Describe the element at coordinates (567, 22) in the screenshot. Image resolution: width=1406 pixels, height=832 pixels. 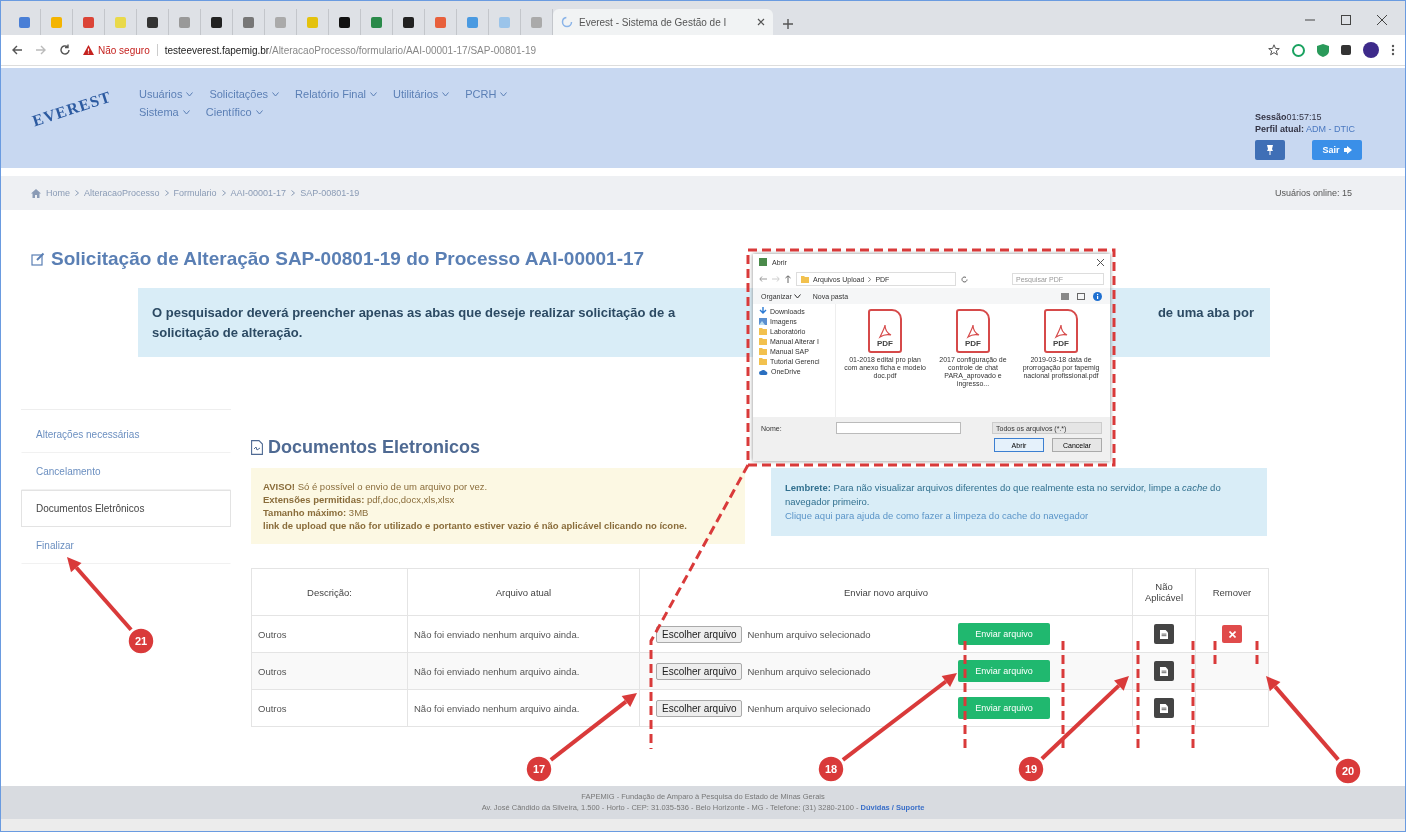
I see `loading-icon` at that location.